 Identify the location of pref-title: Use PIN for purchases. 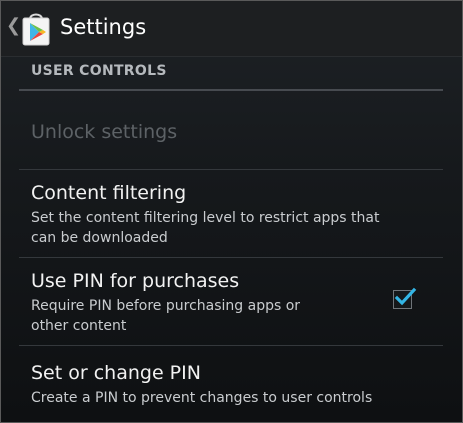
(135, 281).